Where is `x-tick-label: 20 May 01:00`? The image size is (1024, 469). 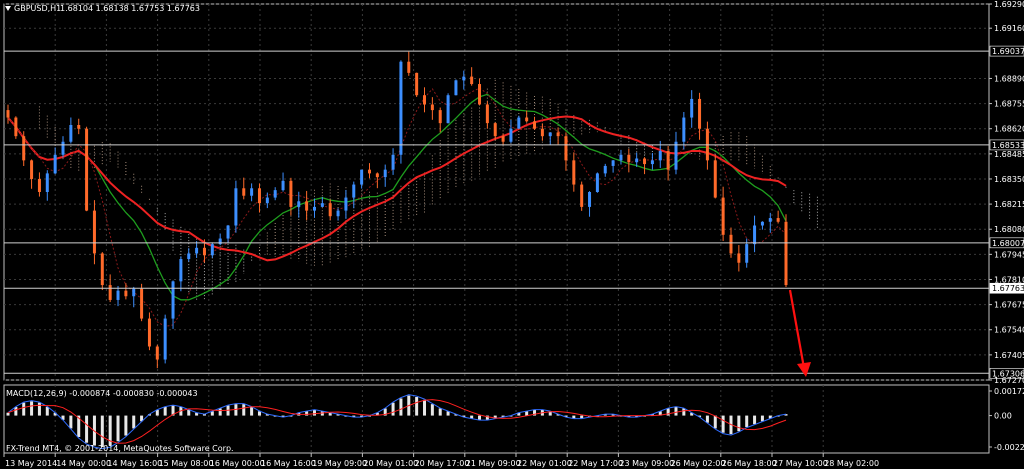 x-tick-label: 20 May 01:00 is located at coordinates (390, 463).